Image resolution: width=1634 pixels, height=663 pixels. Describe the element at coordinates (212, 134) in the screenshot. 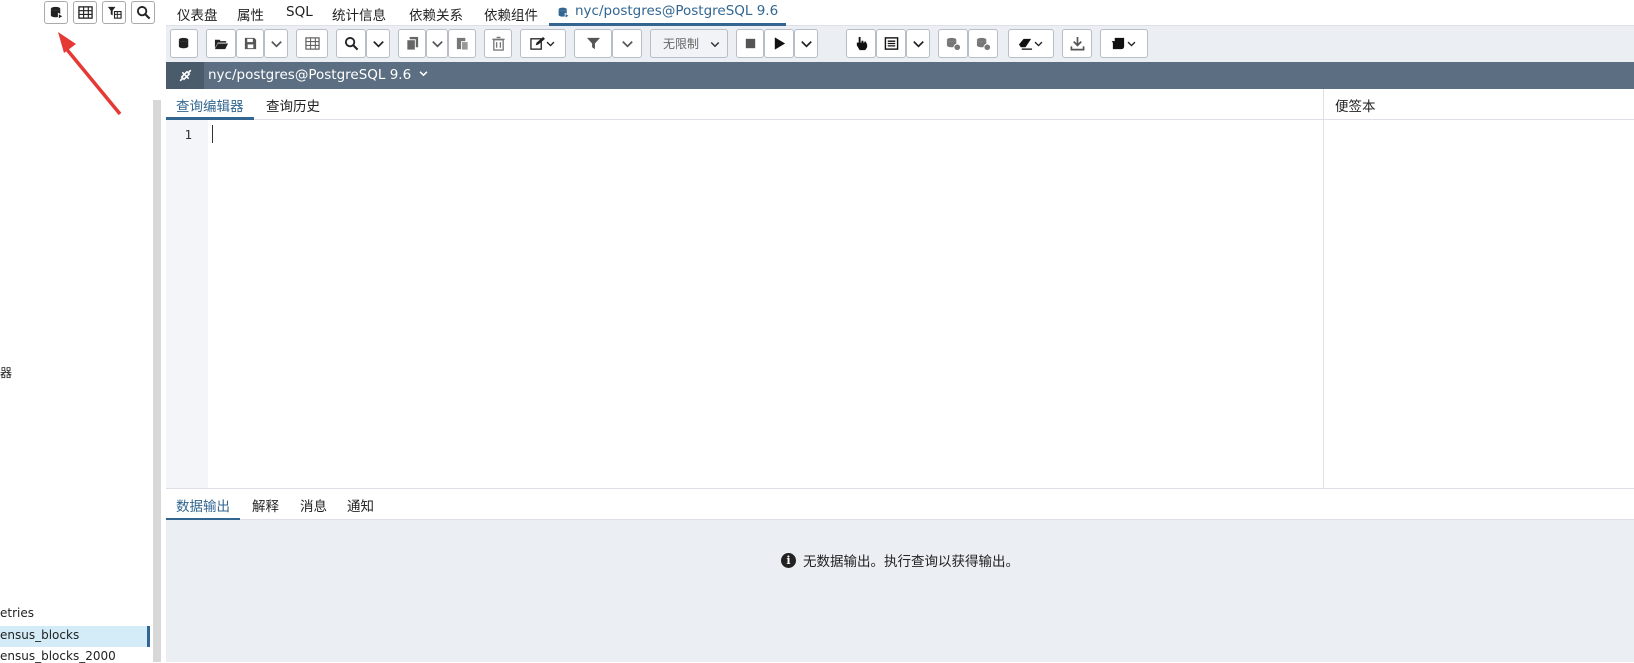

I see `text-cursor` at that location.